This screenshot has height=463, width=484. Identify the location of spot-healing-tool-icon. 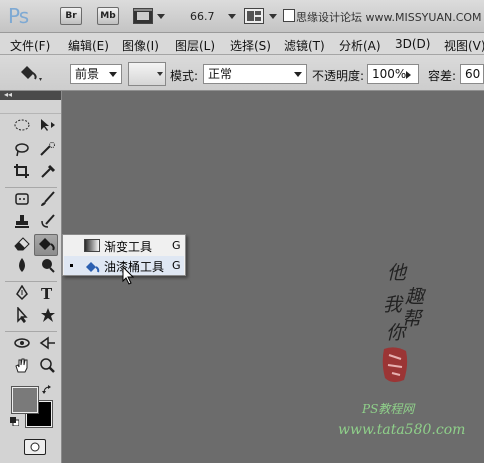
(22, 202).